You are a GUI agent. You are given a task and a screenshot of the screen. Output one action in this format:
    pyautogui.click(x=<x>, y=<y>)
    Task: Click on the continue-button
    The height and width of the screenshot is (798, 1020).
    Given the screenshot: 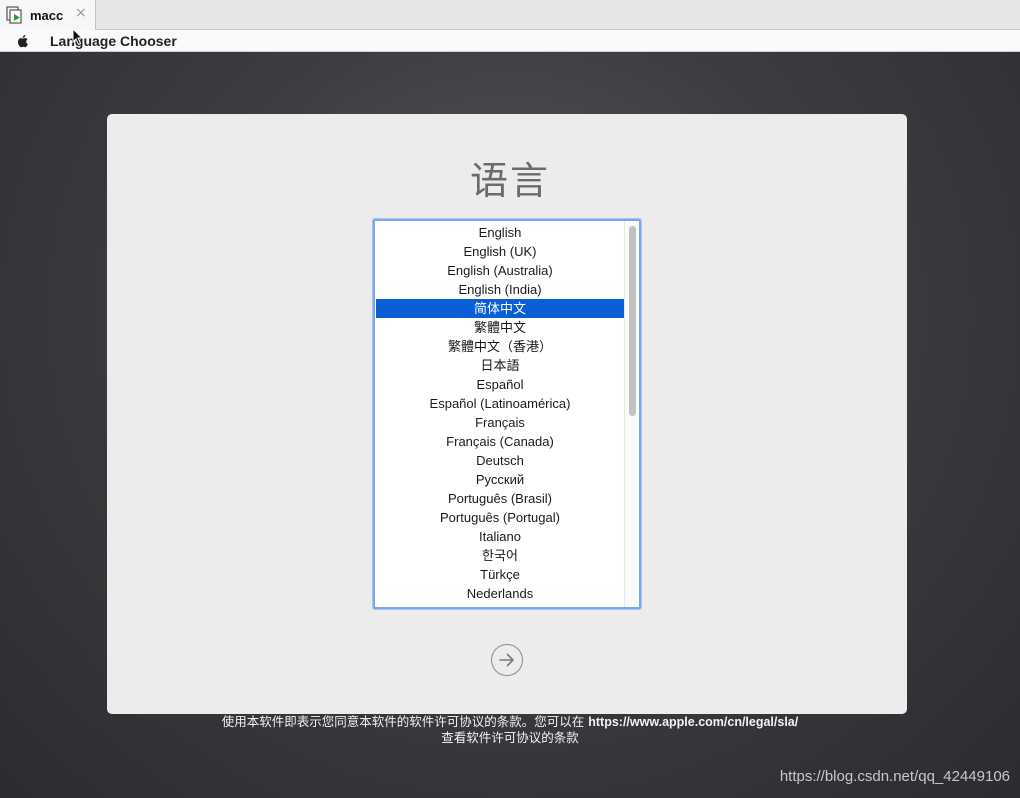 What is the action you would take?
    pyautogui.click(x=507, y=660)
    